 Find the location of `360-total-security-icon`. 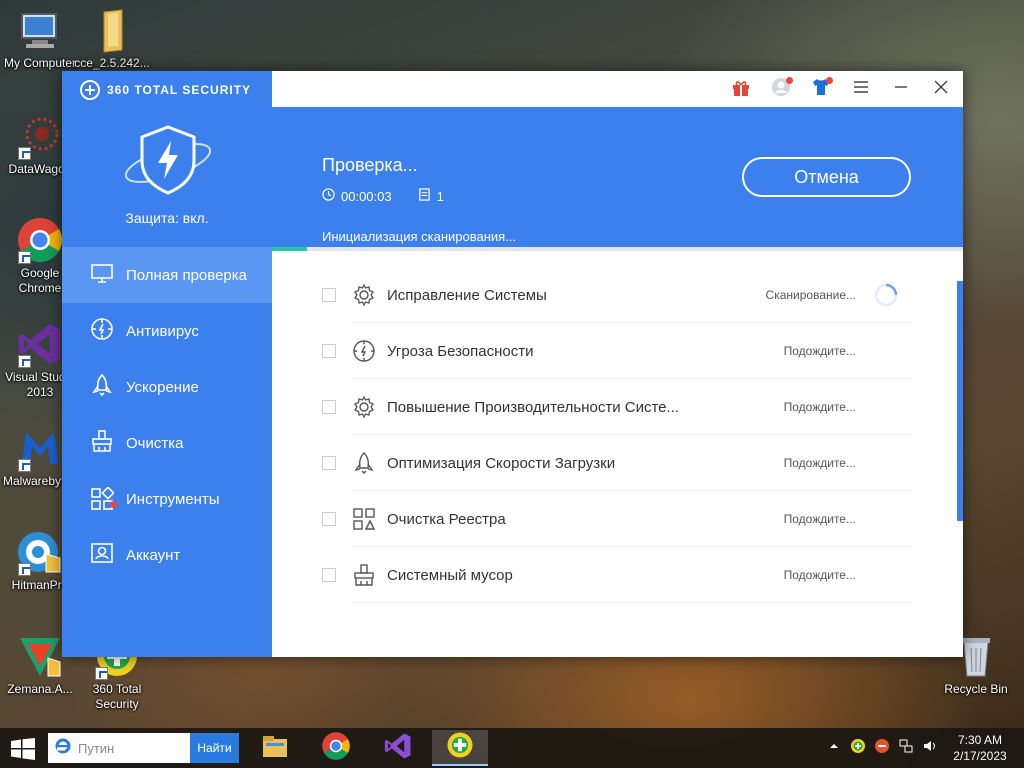

360-total-security-icon is located at coordinates (460, 747).